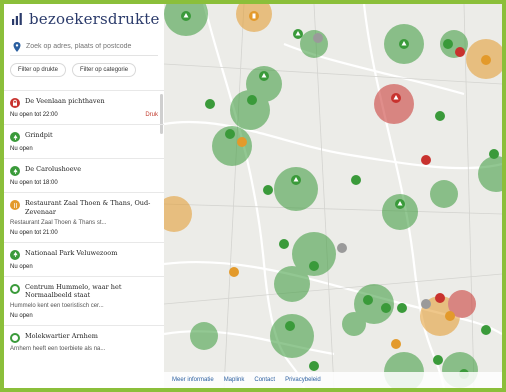  I want to click on filter-drukte-button: Filter op drukte, so click(38, 70).